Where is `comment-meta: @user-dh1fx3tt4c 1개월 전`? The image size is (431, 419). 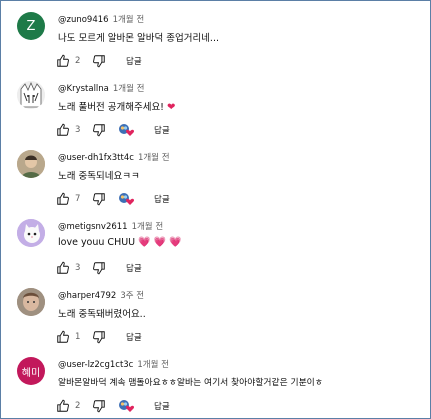
comment-meta: @user-dh1fx3tt4c 1개월 전 is located at coordinates (114, 157).